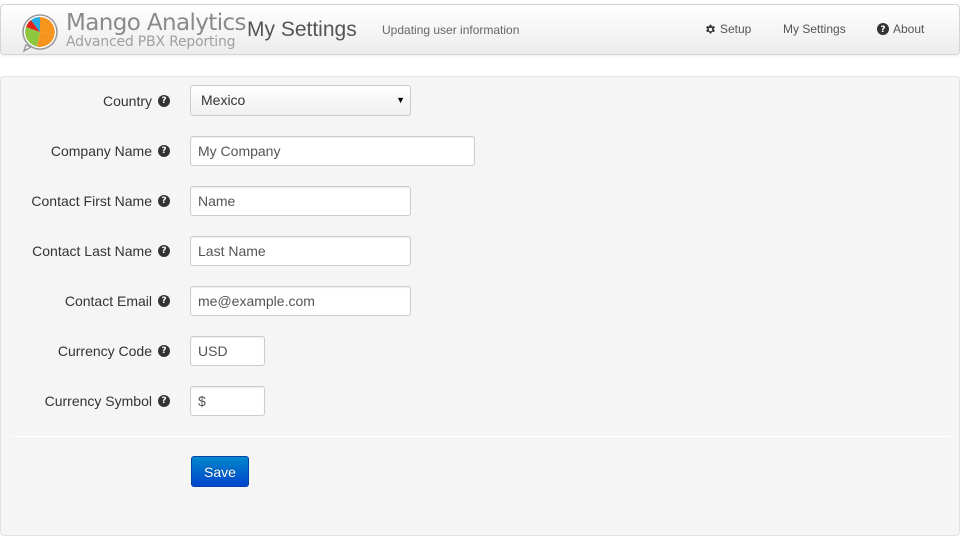 This screenshot has width=960, height=541. I want to click on currency-symbol-row: Currency Symbol ? $, so click(480, 401).